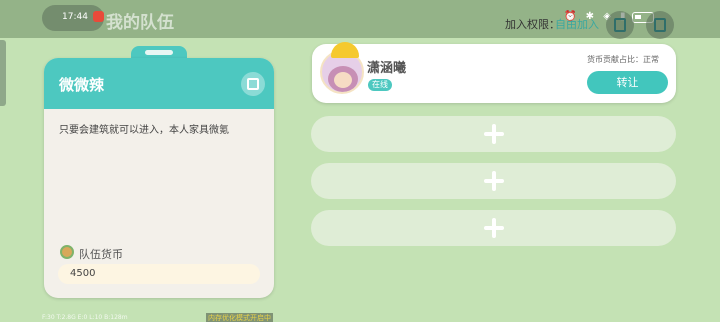  I want to click on online-status-badge: 在线, so click(380, 85).